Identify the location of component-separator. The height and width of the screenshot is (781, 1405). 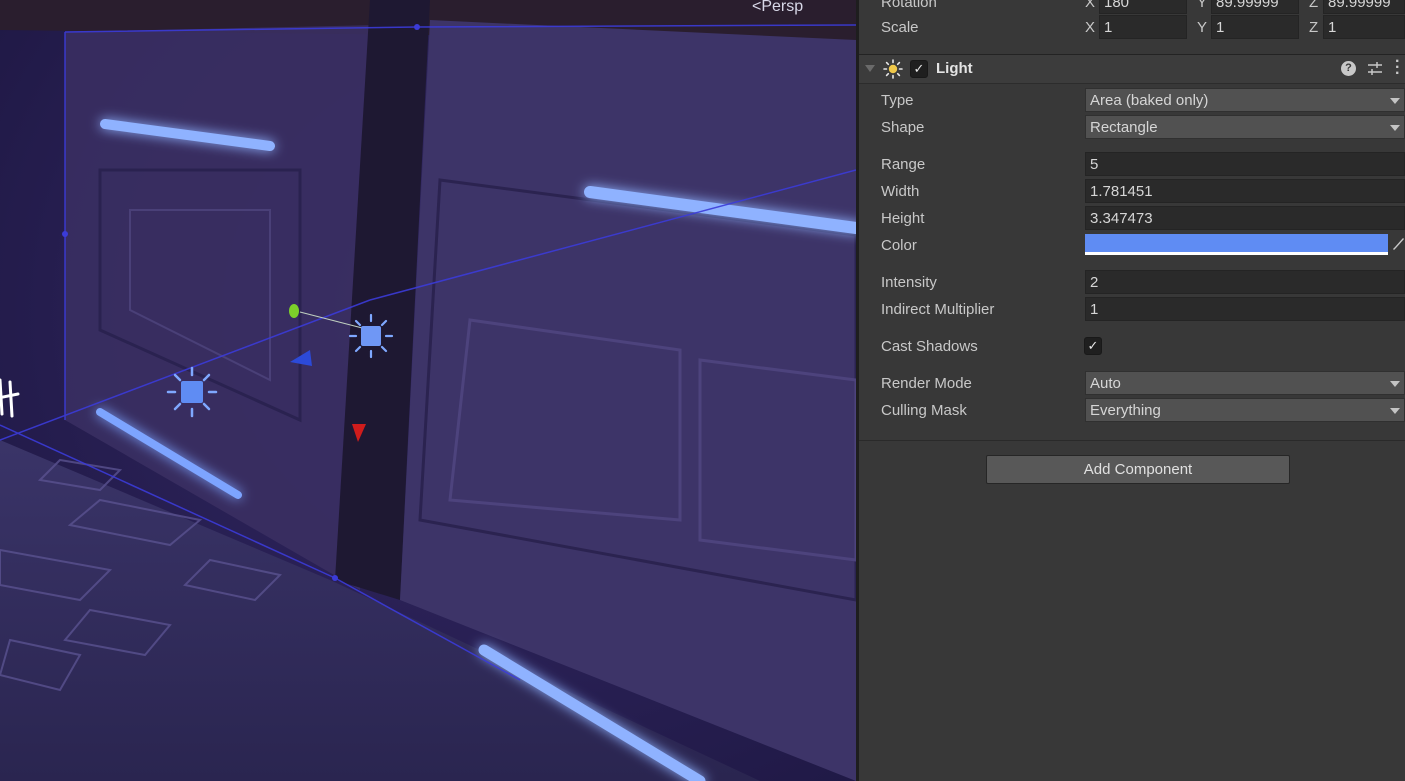
(1132, 440).